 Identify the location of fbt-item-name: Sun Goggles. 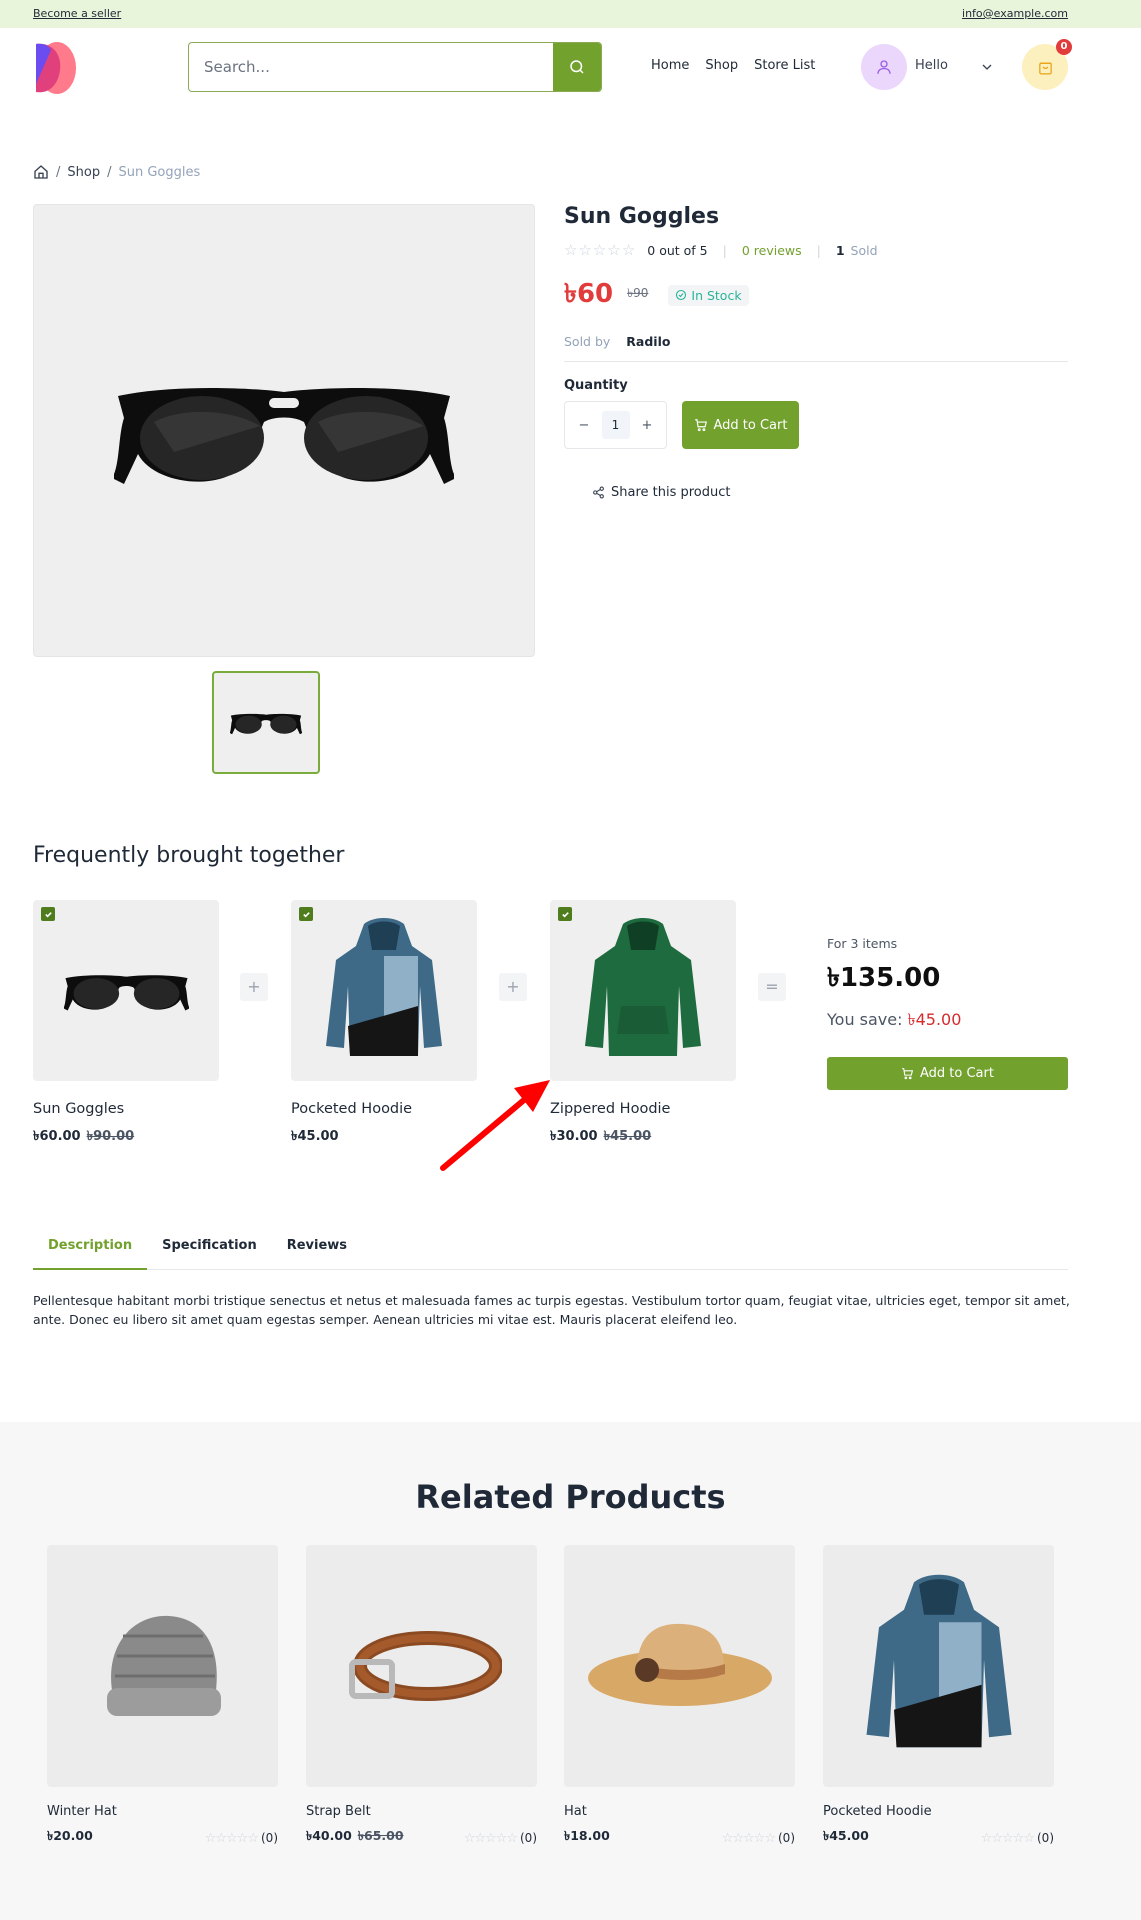
(126, 1109).